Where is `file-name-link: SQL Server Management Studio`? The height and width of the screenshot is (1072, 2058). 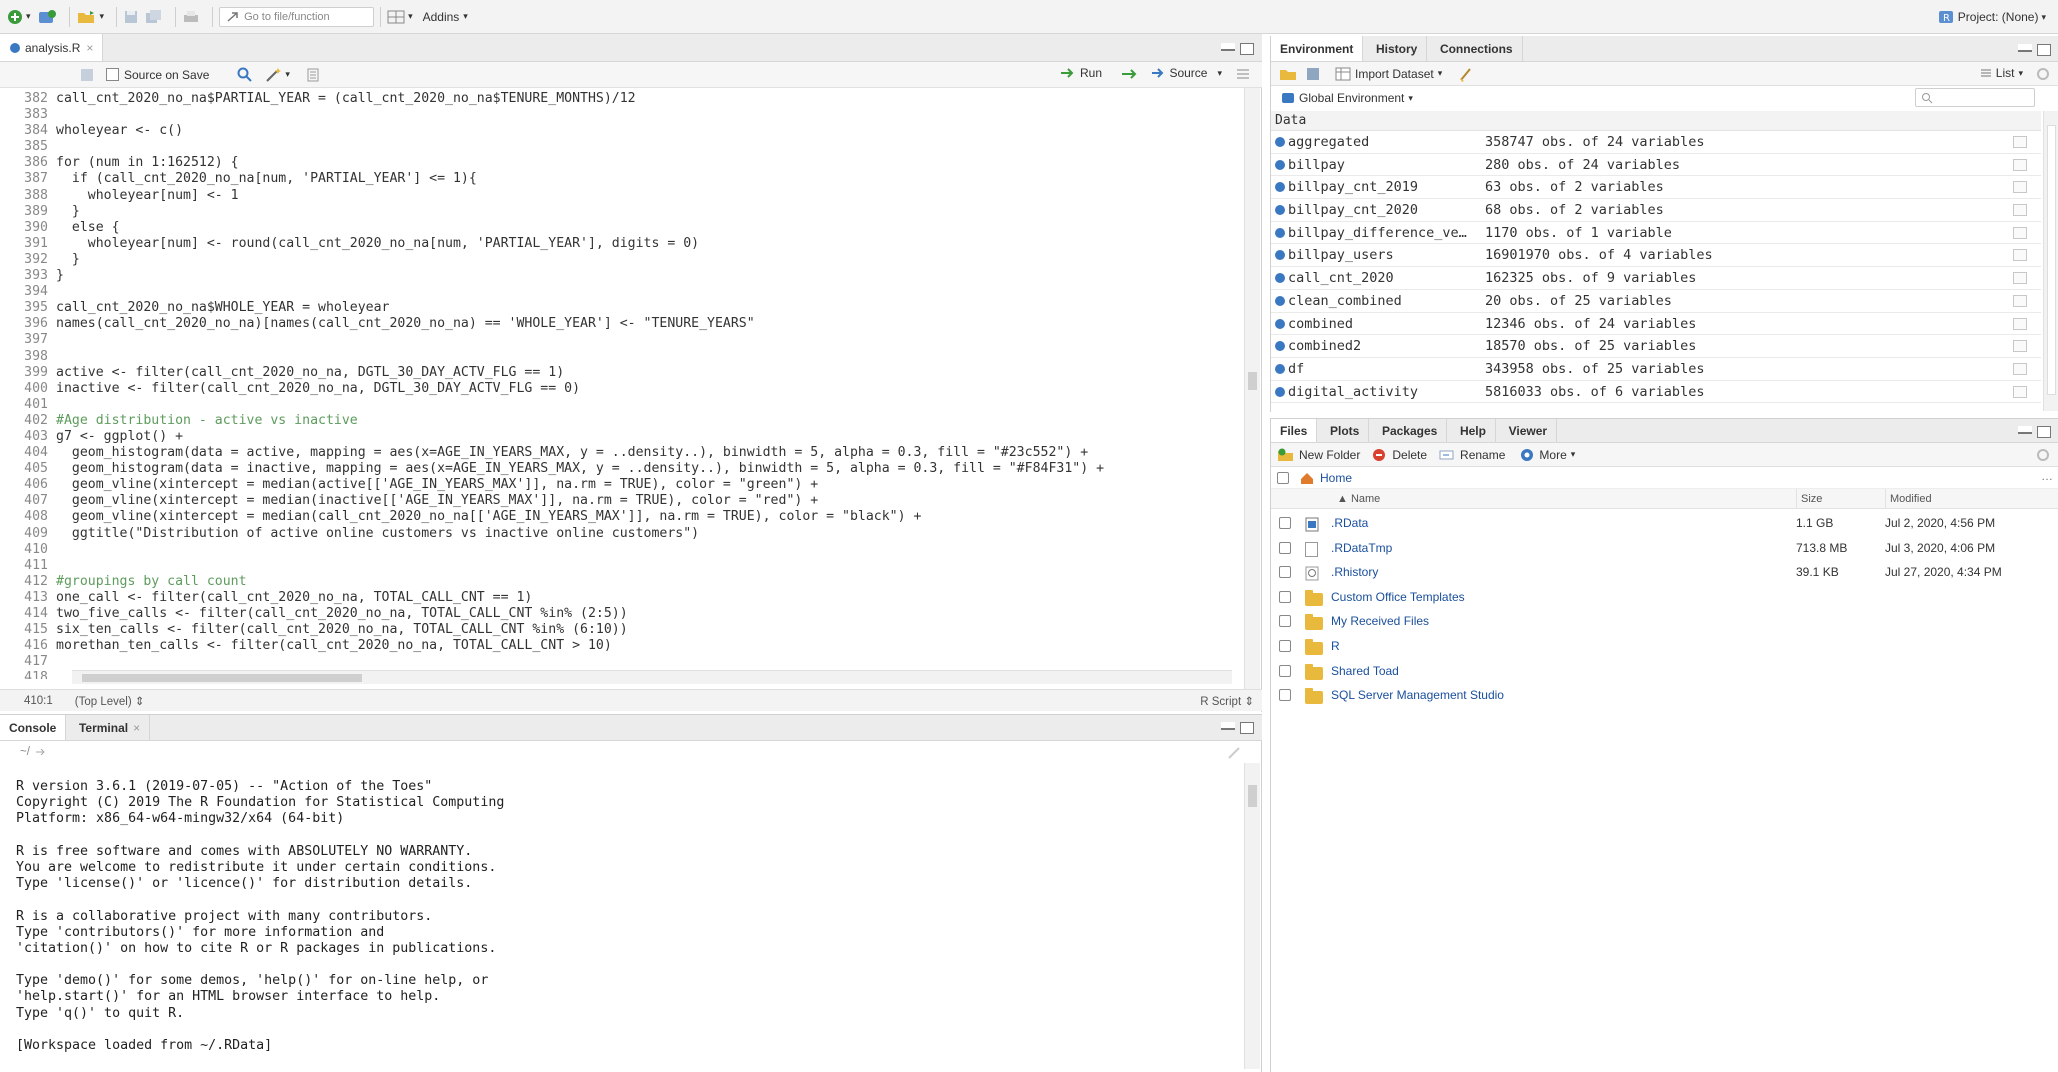 file-name-link: SQL Server Management Studio is located at coordinates (1417, 695).